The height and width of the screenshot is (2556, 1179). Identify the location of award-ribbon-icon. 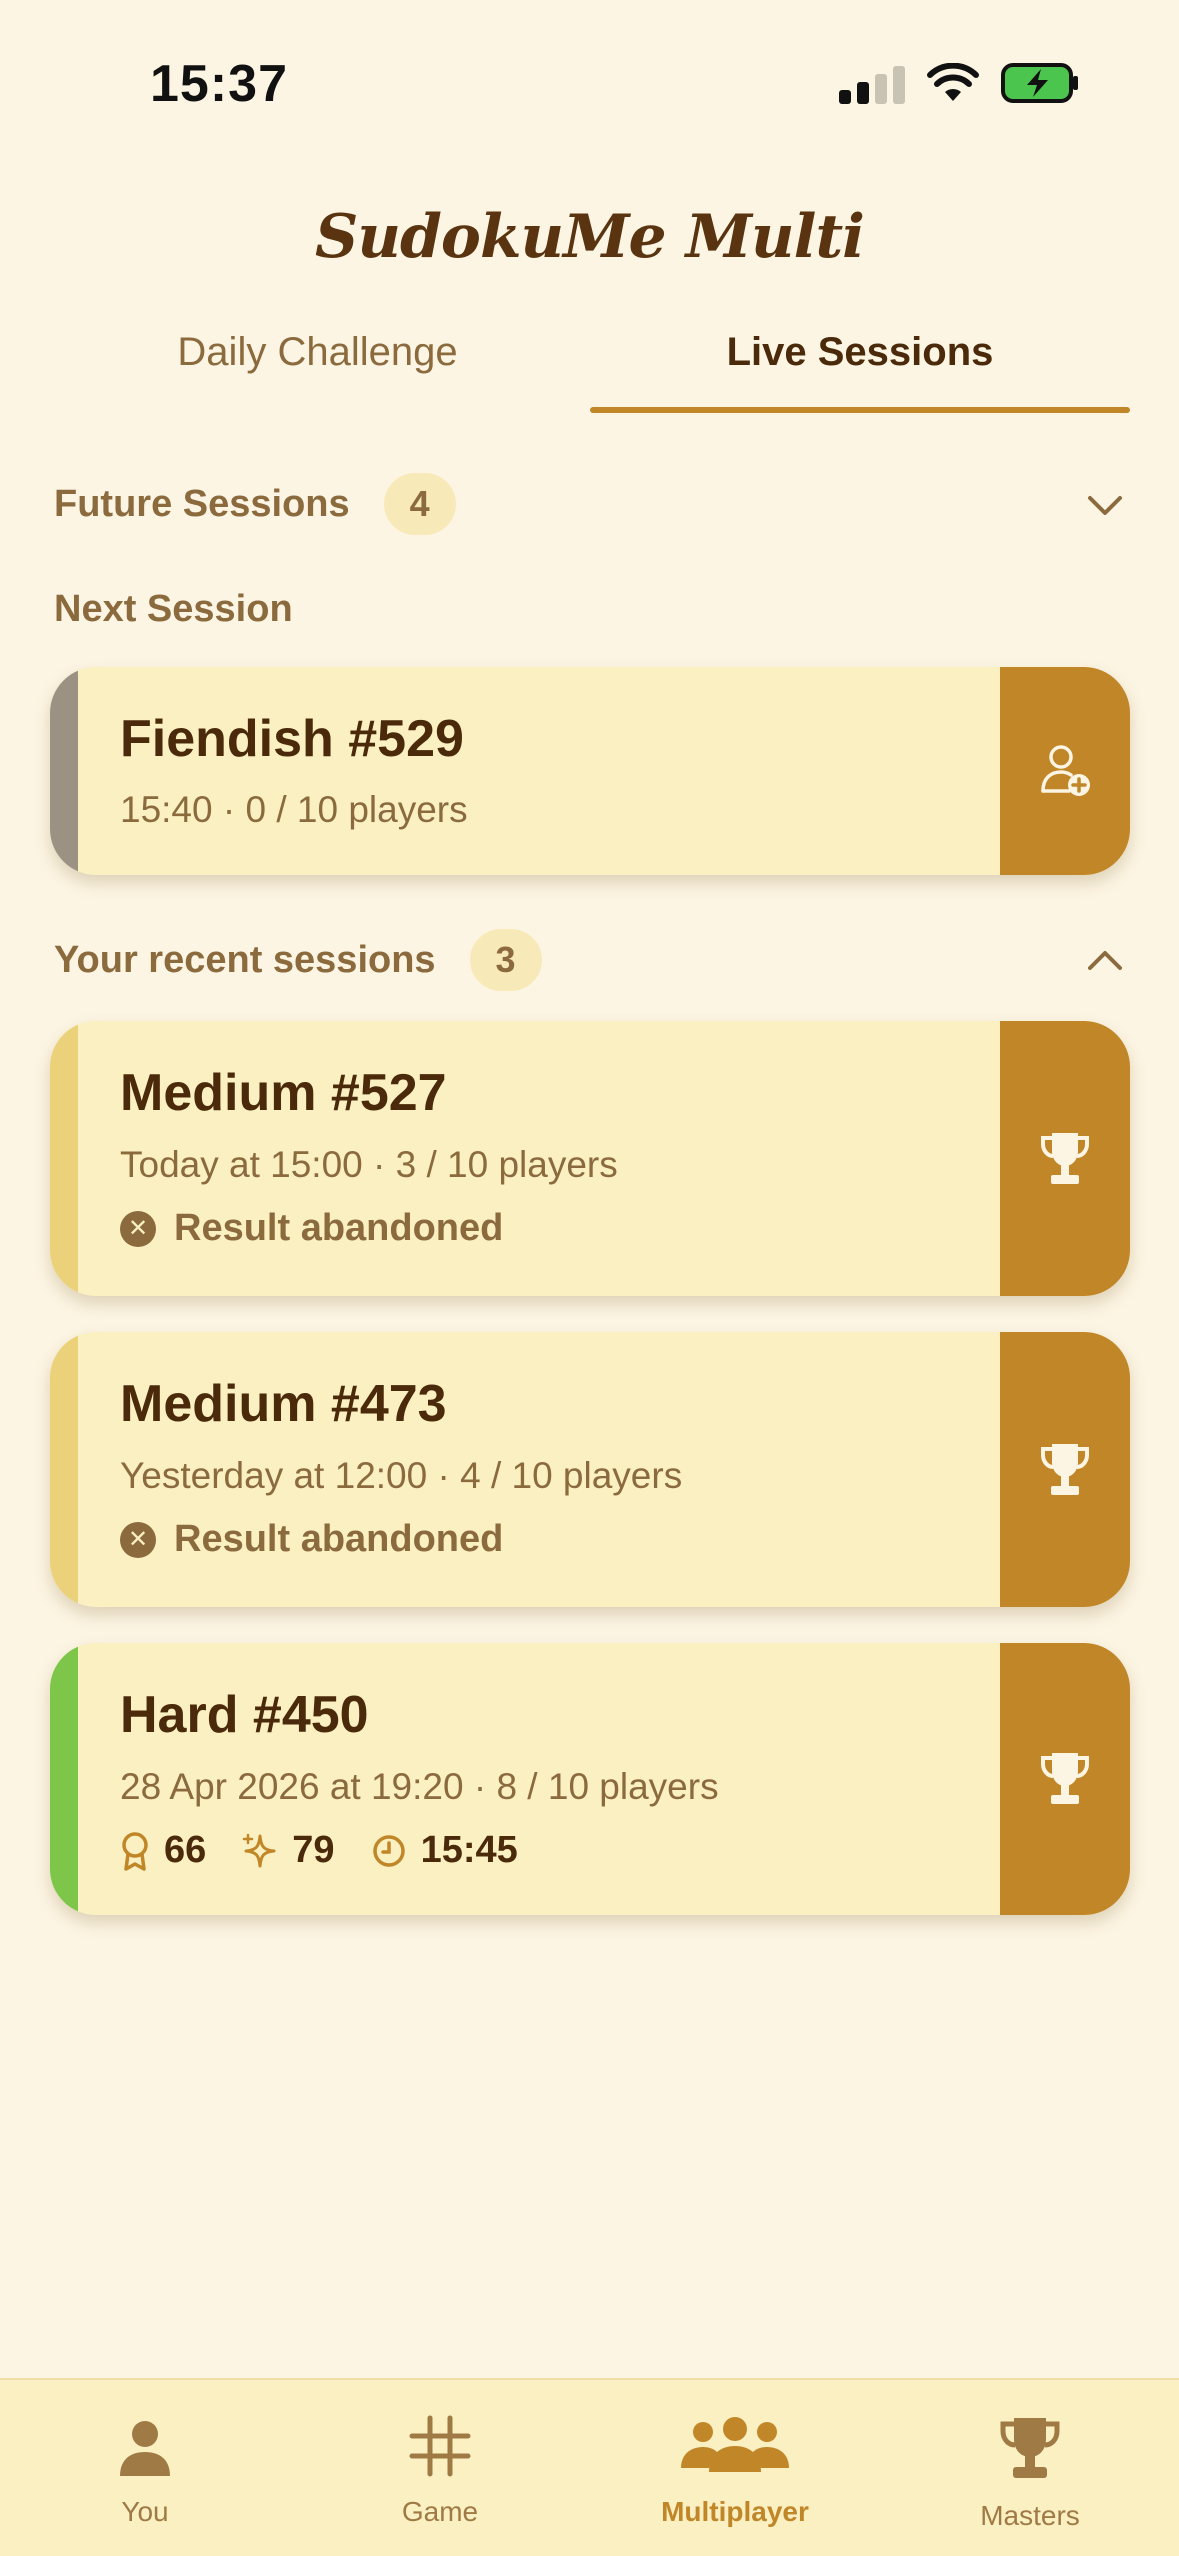
(135, 1851).